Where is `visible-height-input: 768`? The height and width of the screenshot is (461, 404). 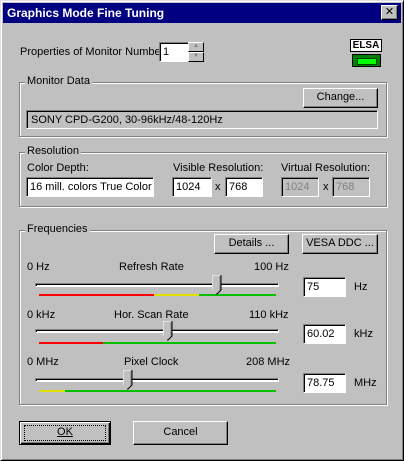
visible-height-input: 768 is located at coordinates (244, 187).